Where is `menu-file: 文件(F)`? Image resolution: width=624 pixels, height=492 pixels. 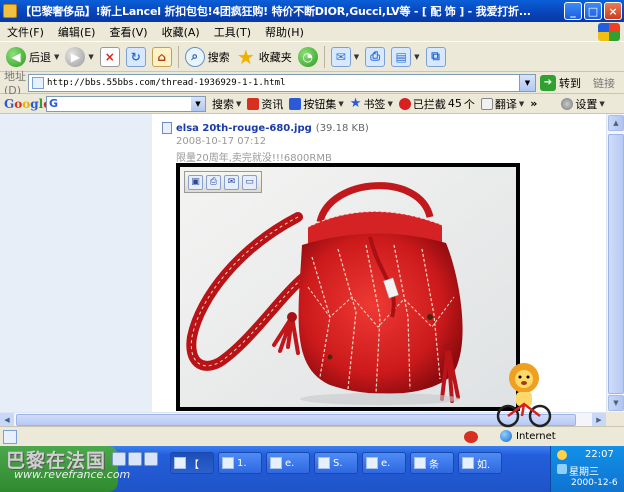 menu-file: 文件(F) is located at coordinates (25, 32).